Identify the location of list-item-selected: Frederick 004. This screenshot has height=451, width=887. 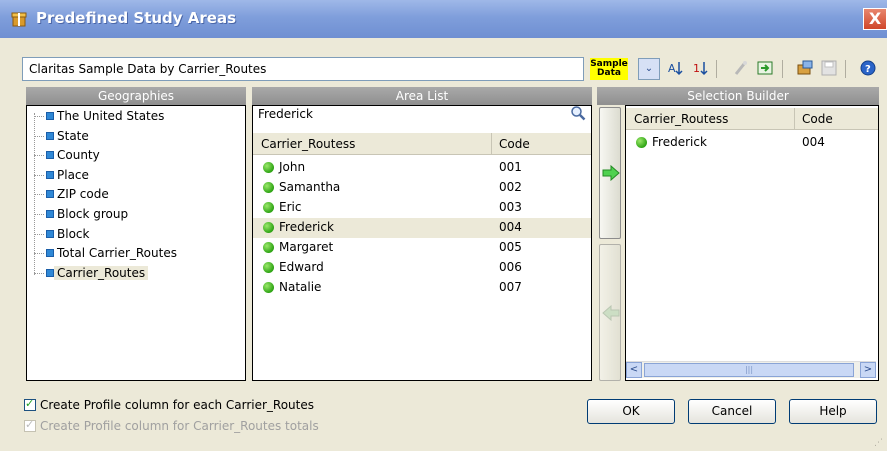
(422, 228).